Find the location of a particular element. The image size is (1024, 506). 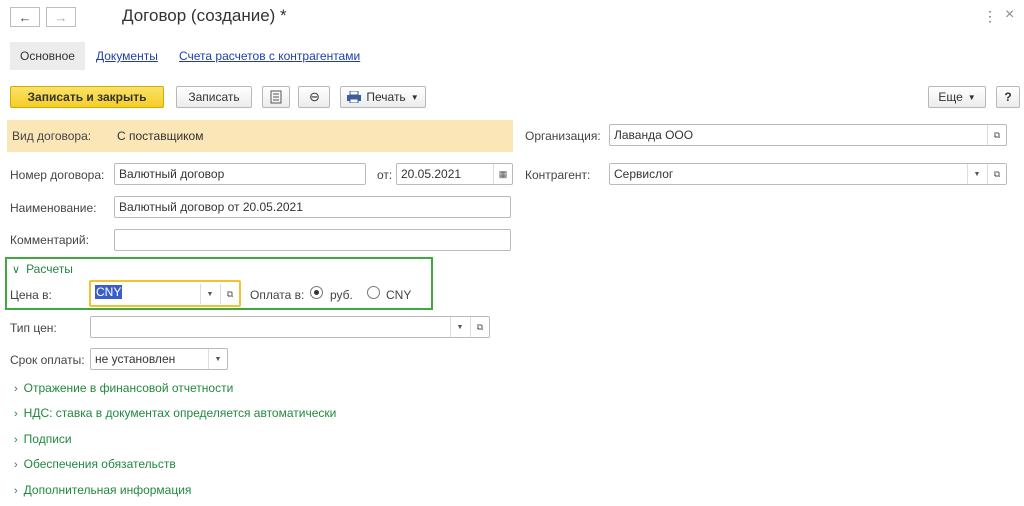

report-button is located at coordinates (276, 97).